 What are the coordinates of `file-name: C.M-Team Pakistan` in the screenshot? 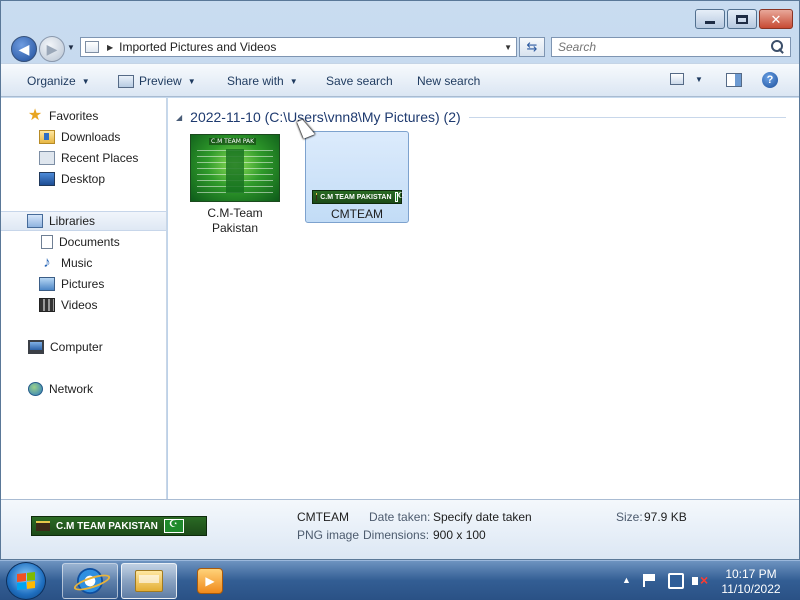 It's located at (235, 221).